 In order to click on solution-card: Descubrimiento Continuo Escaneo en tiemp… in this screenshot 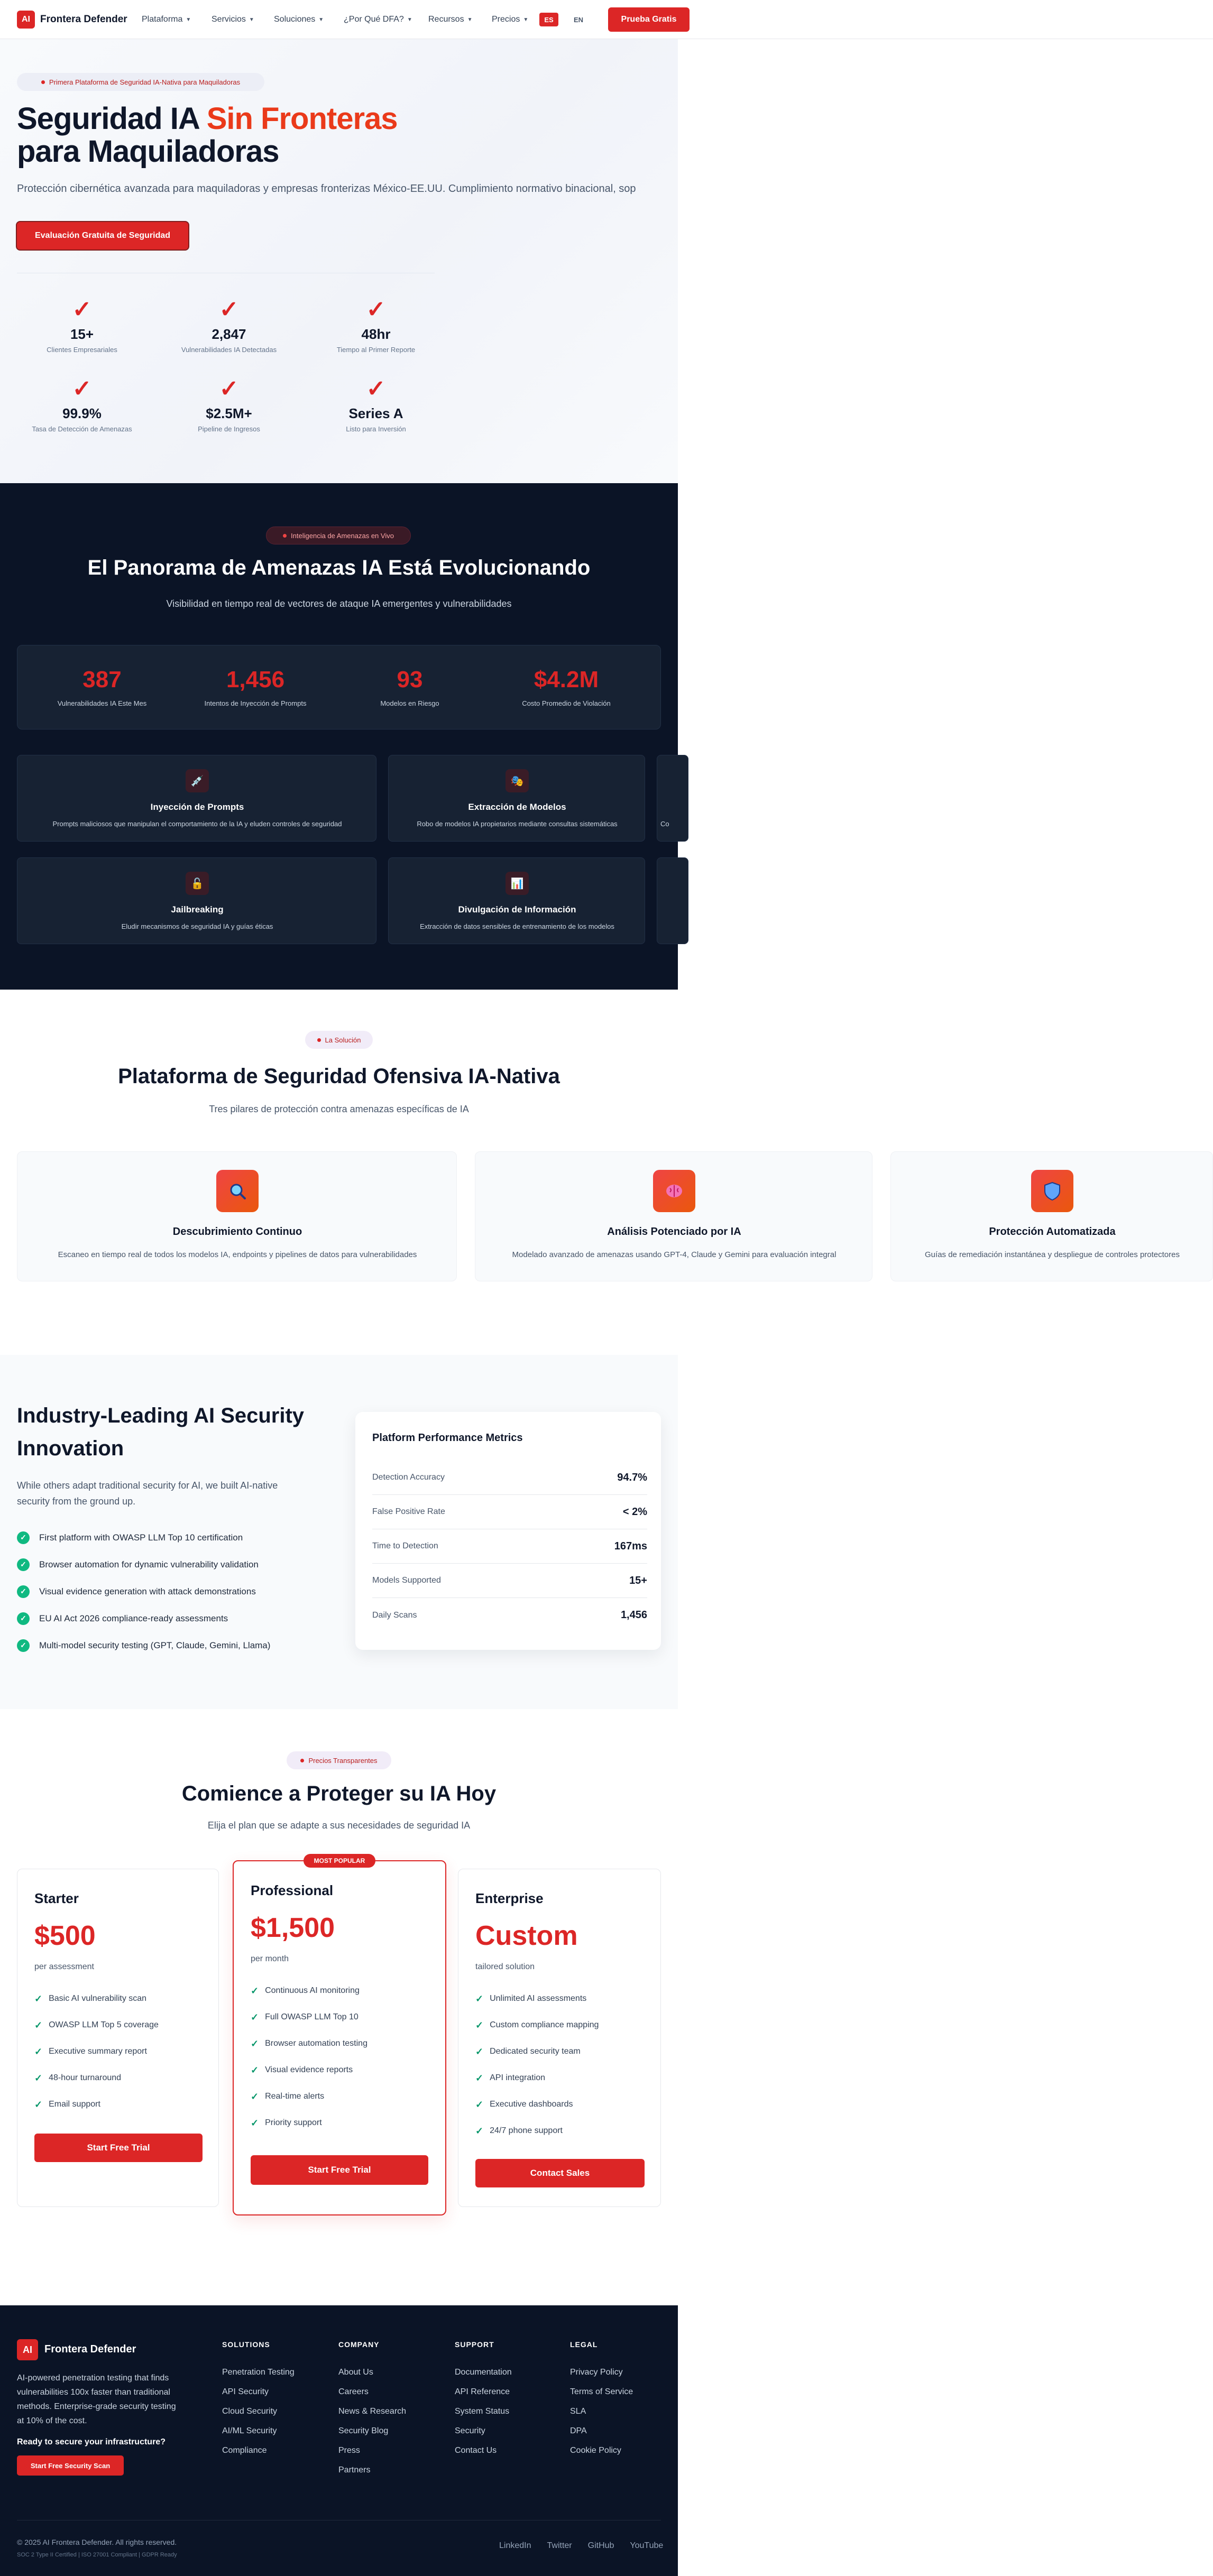, I will do `click(237, 1216)`.